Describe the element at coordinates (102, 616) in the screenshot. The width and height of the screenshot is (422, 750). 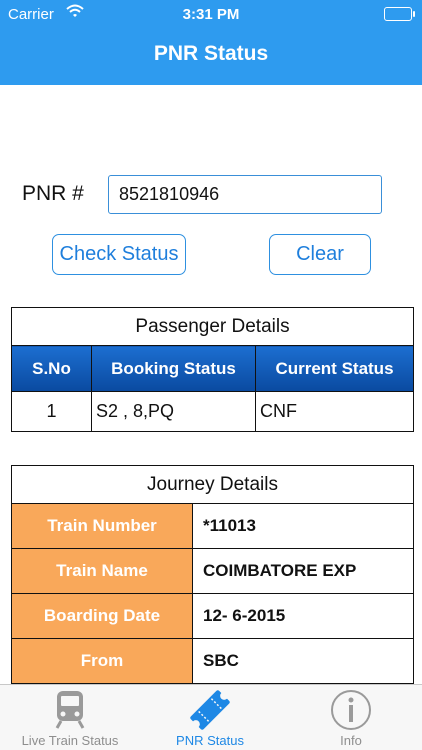
I see `journey-key-boarding-date: Boarding Date` at that location.